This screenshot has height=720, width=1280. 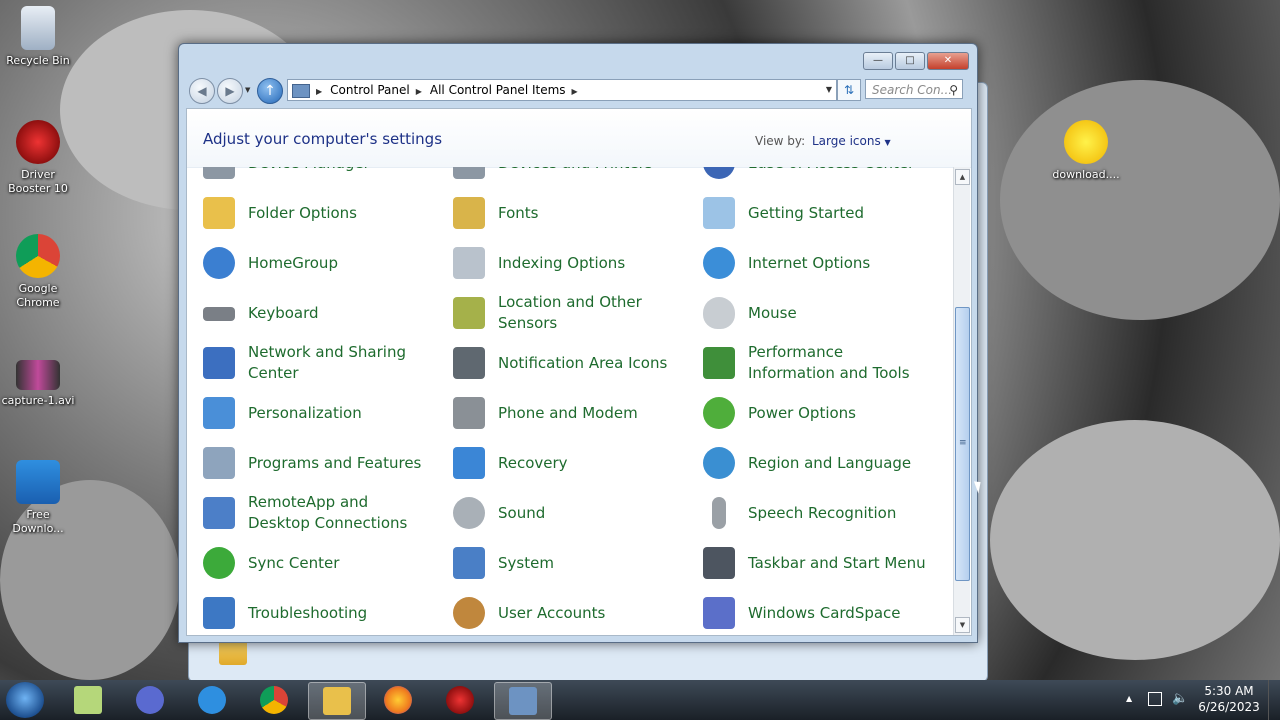 I want to click on ease-of-access-icon, so click(x=719, y=173).